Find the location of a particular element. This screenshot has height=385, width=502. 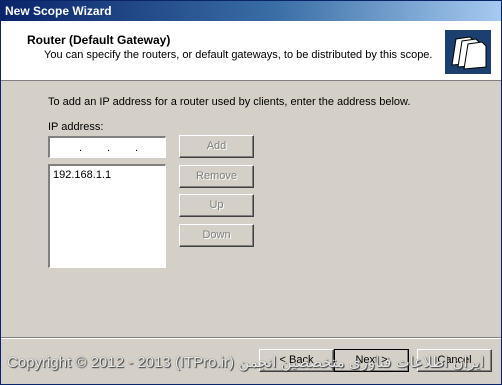

ip-address-input: . . . is located at coordinates (107, 147).